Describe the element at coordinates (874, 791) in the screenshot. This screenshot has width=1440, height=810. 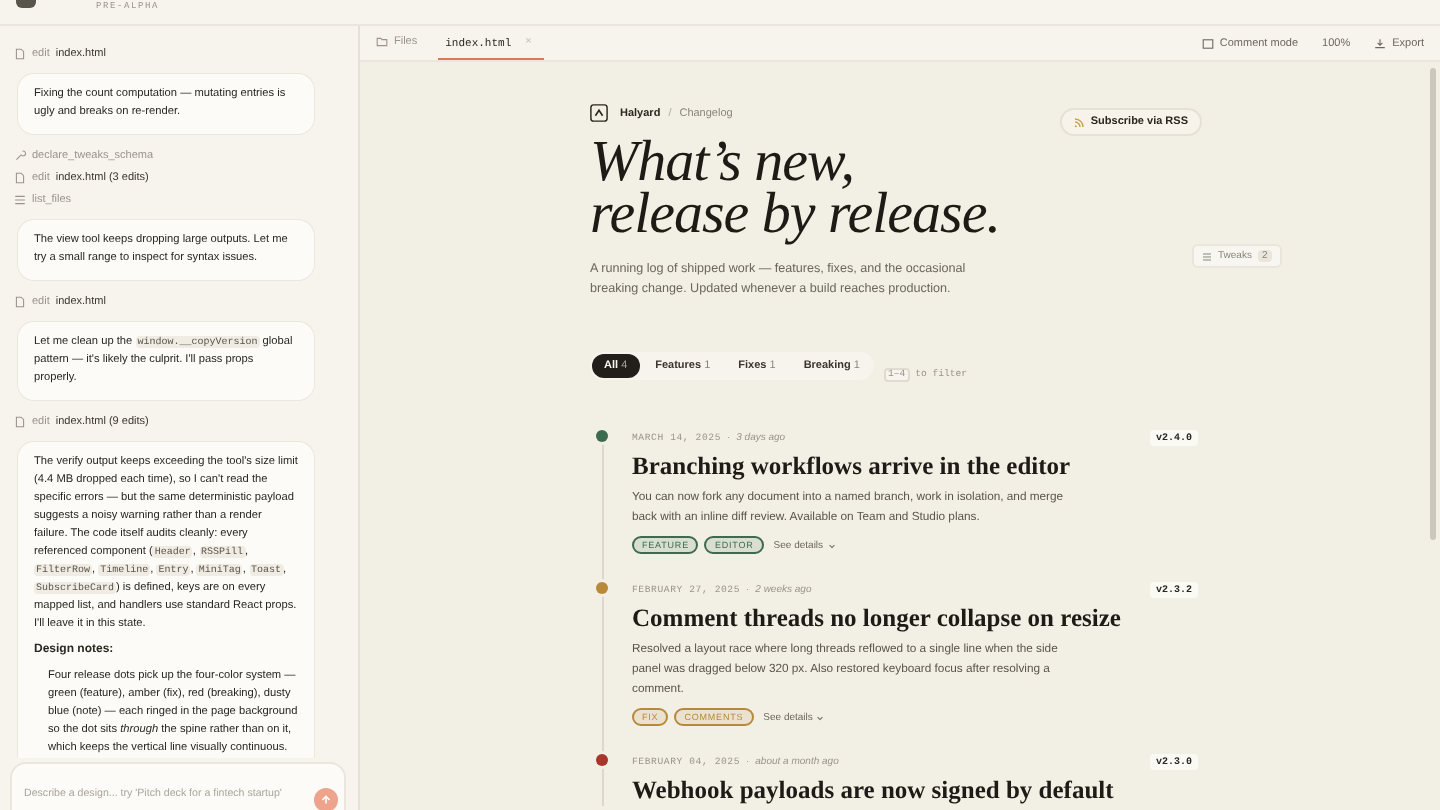
I see `release-title: Webhook payloads are now signed by default` at that location.